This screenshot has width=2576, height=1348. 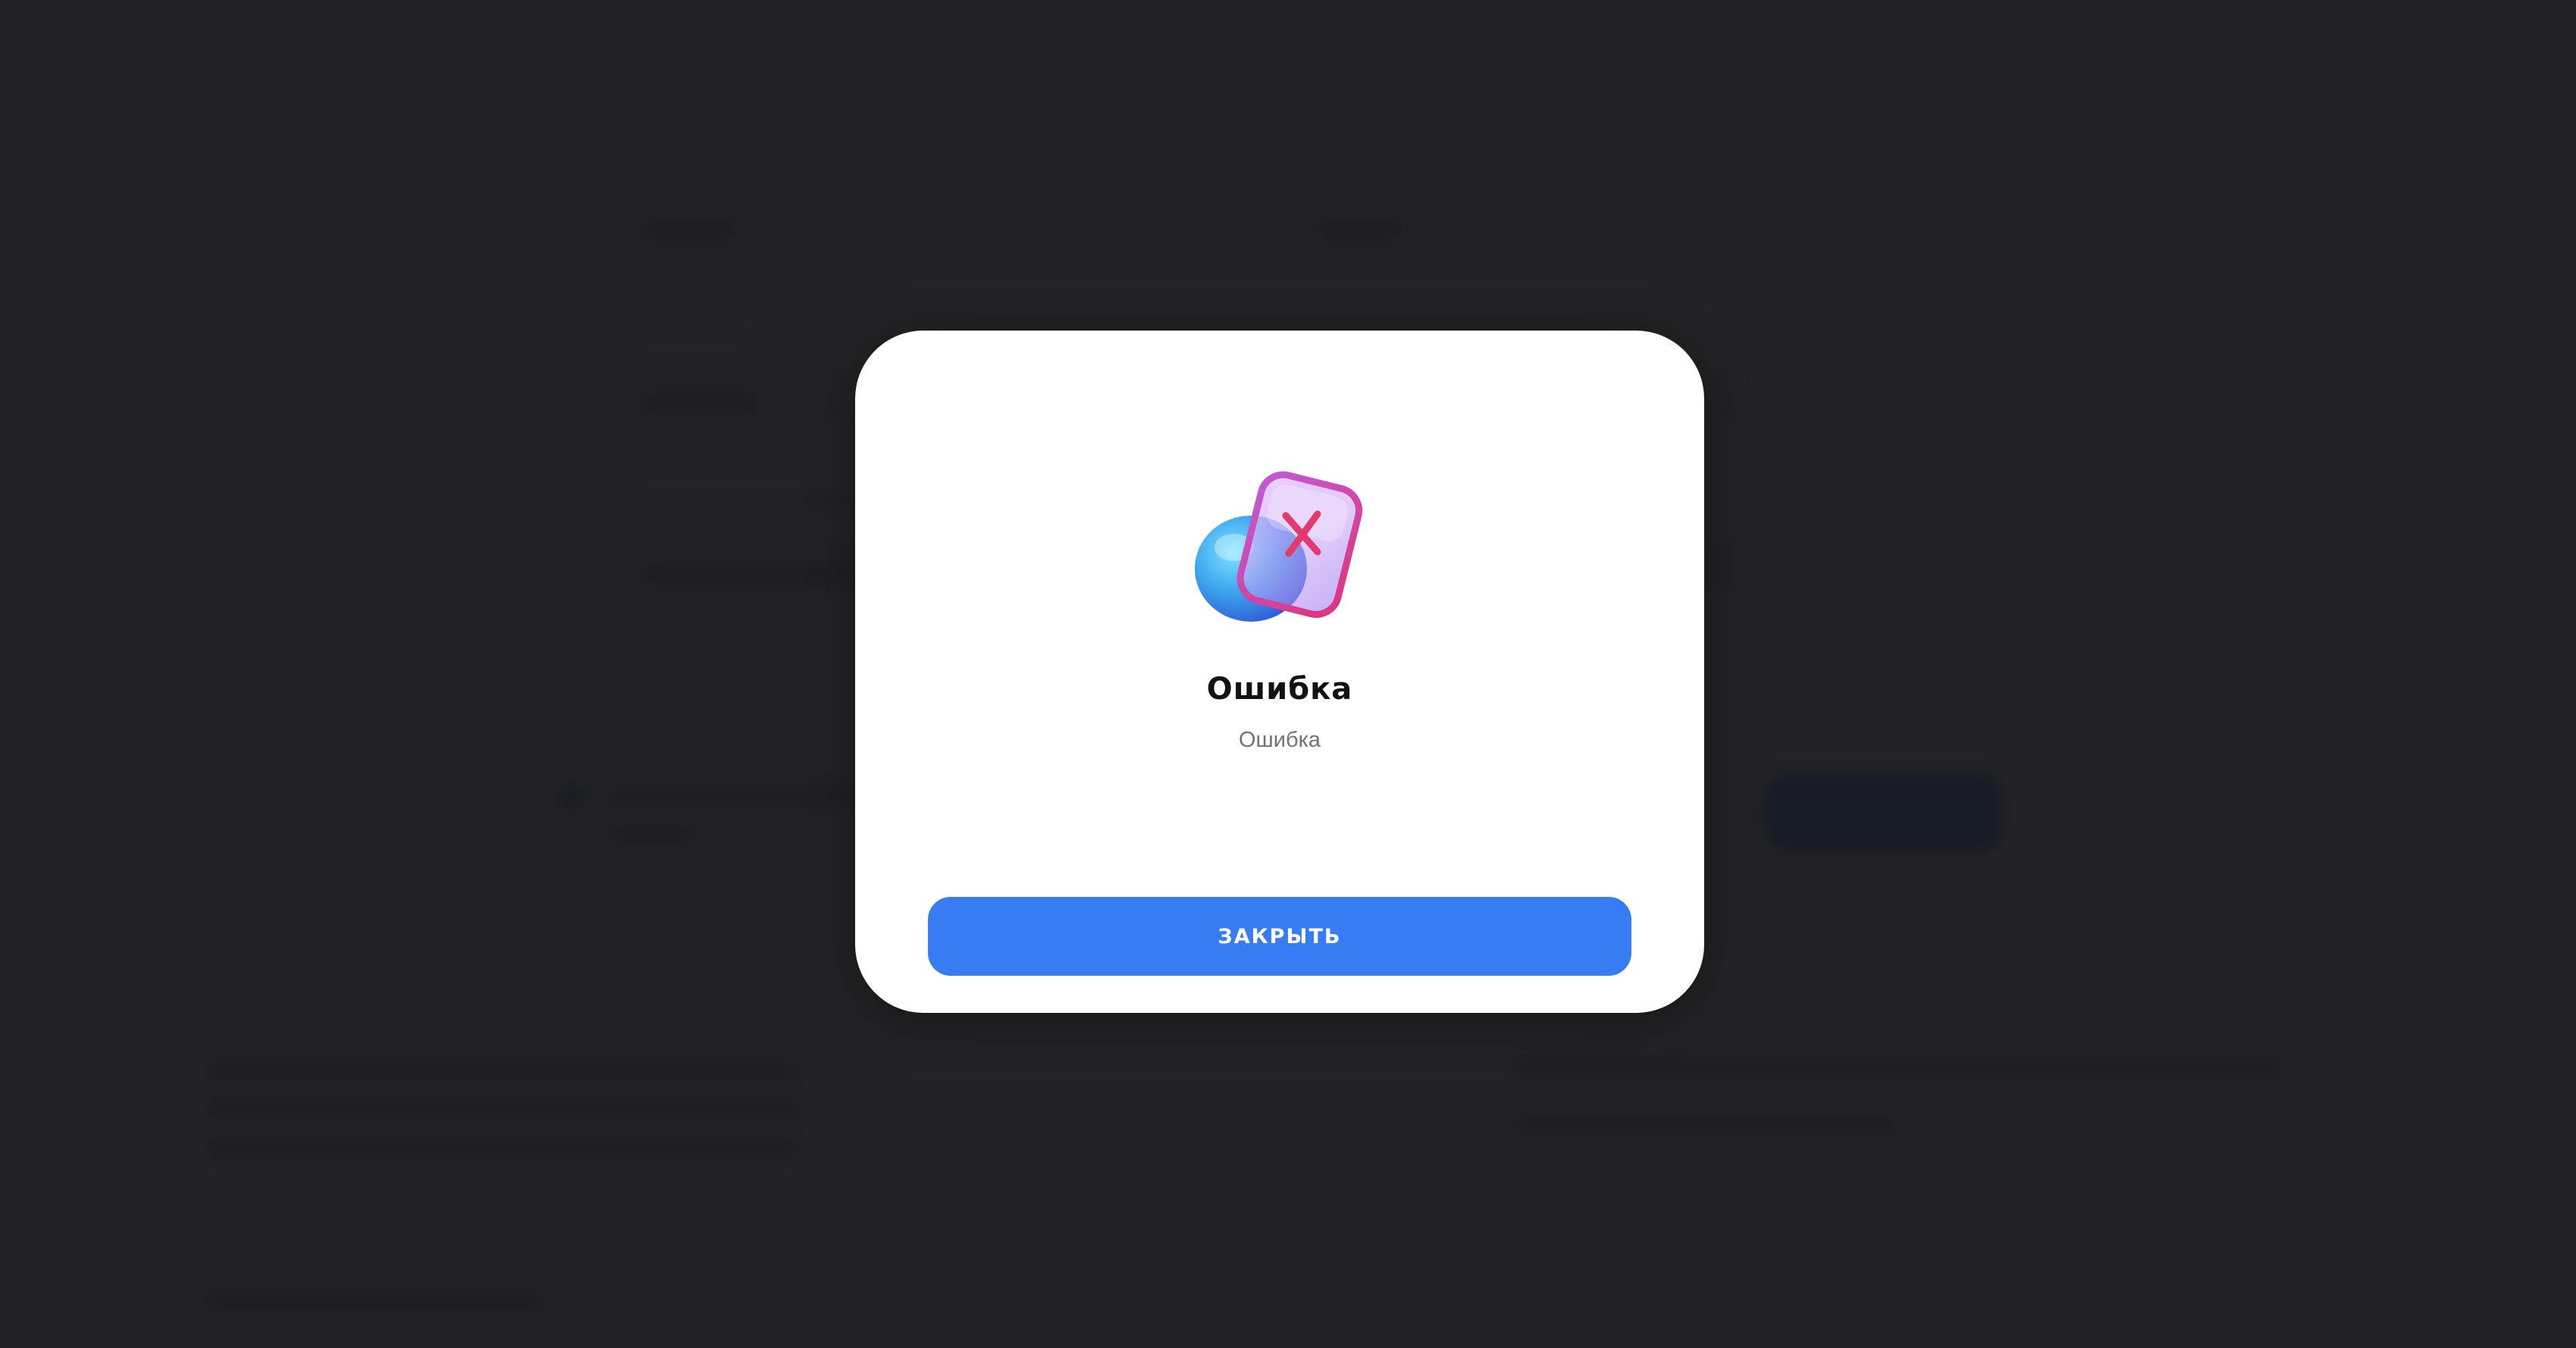 What do you see at coordinates (1279, 690) in the screenshot?
I see `dialog-title: Ошибка` at bounding box center [1279, 690].